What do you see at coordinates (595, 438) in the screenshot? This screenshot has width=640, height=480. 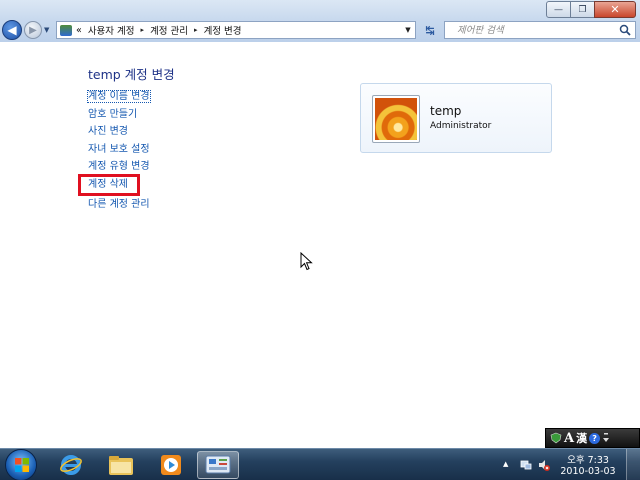 I see `ime-help-icon: ?` at bounding box center [595, 438].